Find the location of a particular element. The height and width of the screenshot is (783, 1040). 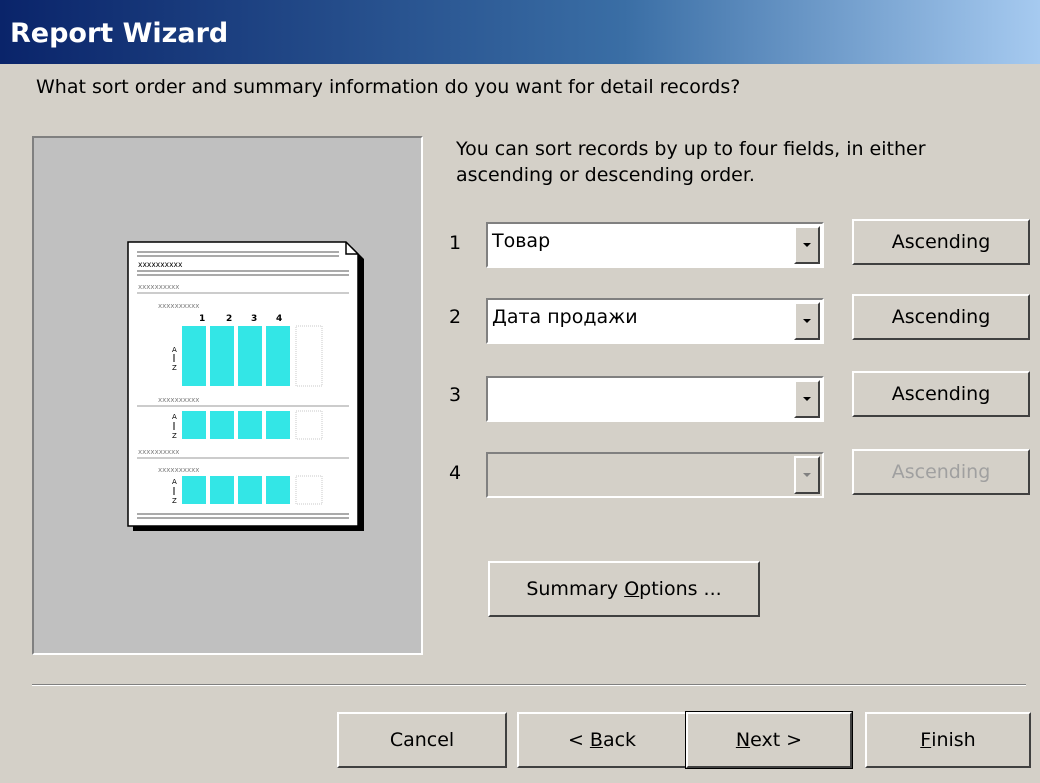

sort-field-2-value: Дата продажи is located at coordinates (565, 317).